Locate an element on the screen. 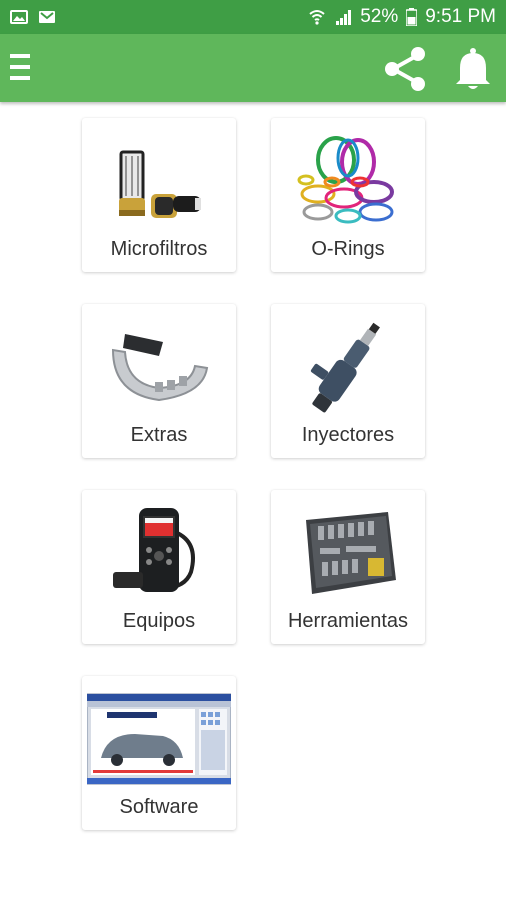 The width and height of the screenshot is (506, 900). notifications-button is located at coordinates (473, 69).